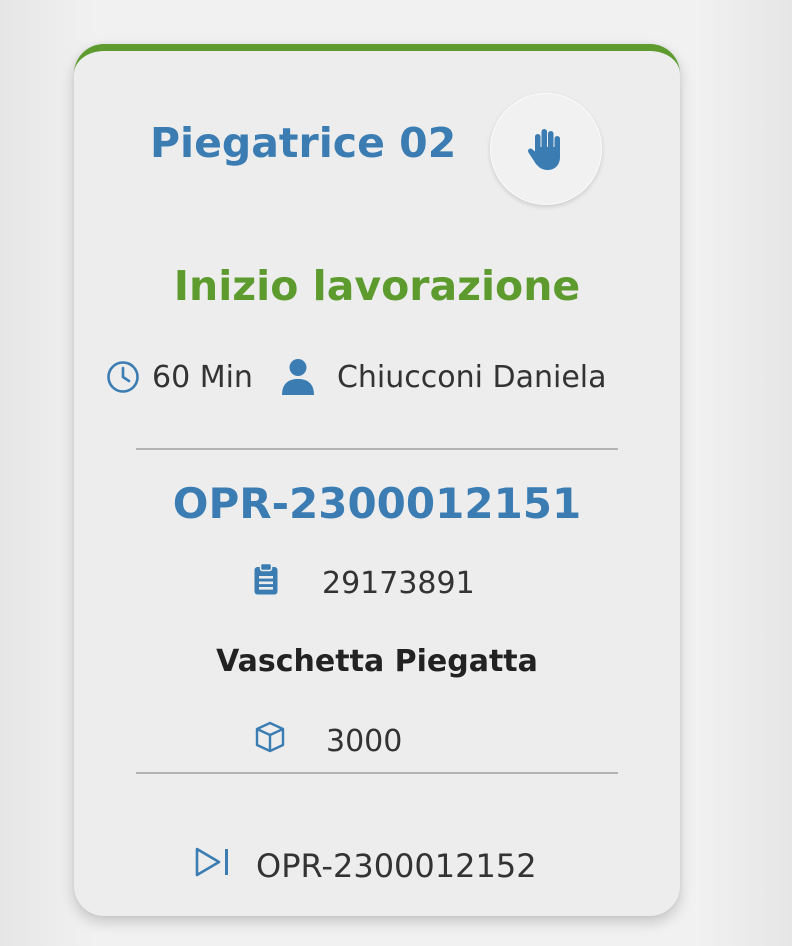 The height and width of the screenshot is (946, 792). I want to click on order-code: OPR-2300012151, so click(377, 504).